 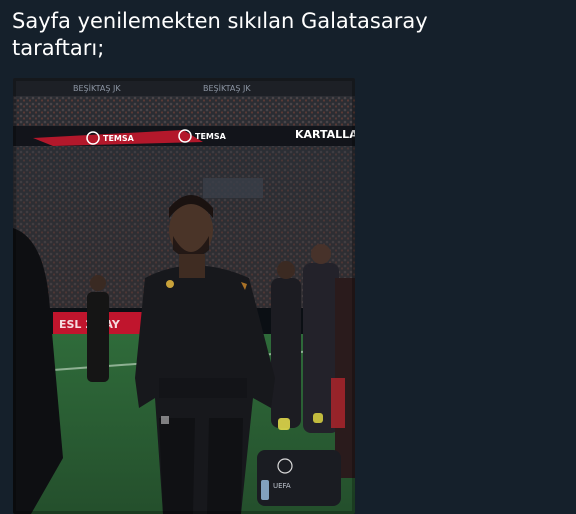 What do you see at coordinates (265, 490) in the screenshot?
I see `water-bottle` at bounding box center [265, 490].